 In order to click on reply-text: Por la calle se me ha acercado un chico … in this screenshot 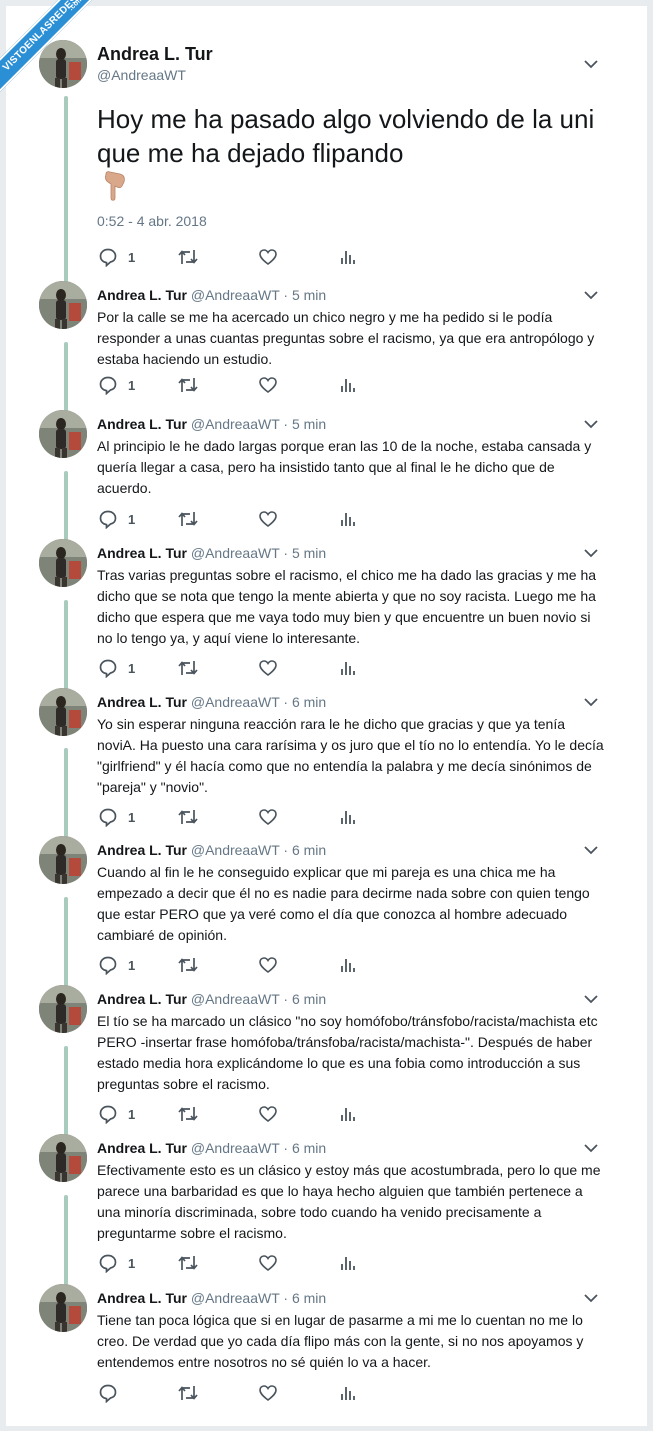, I will do `click(346, 338)`.